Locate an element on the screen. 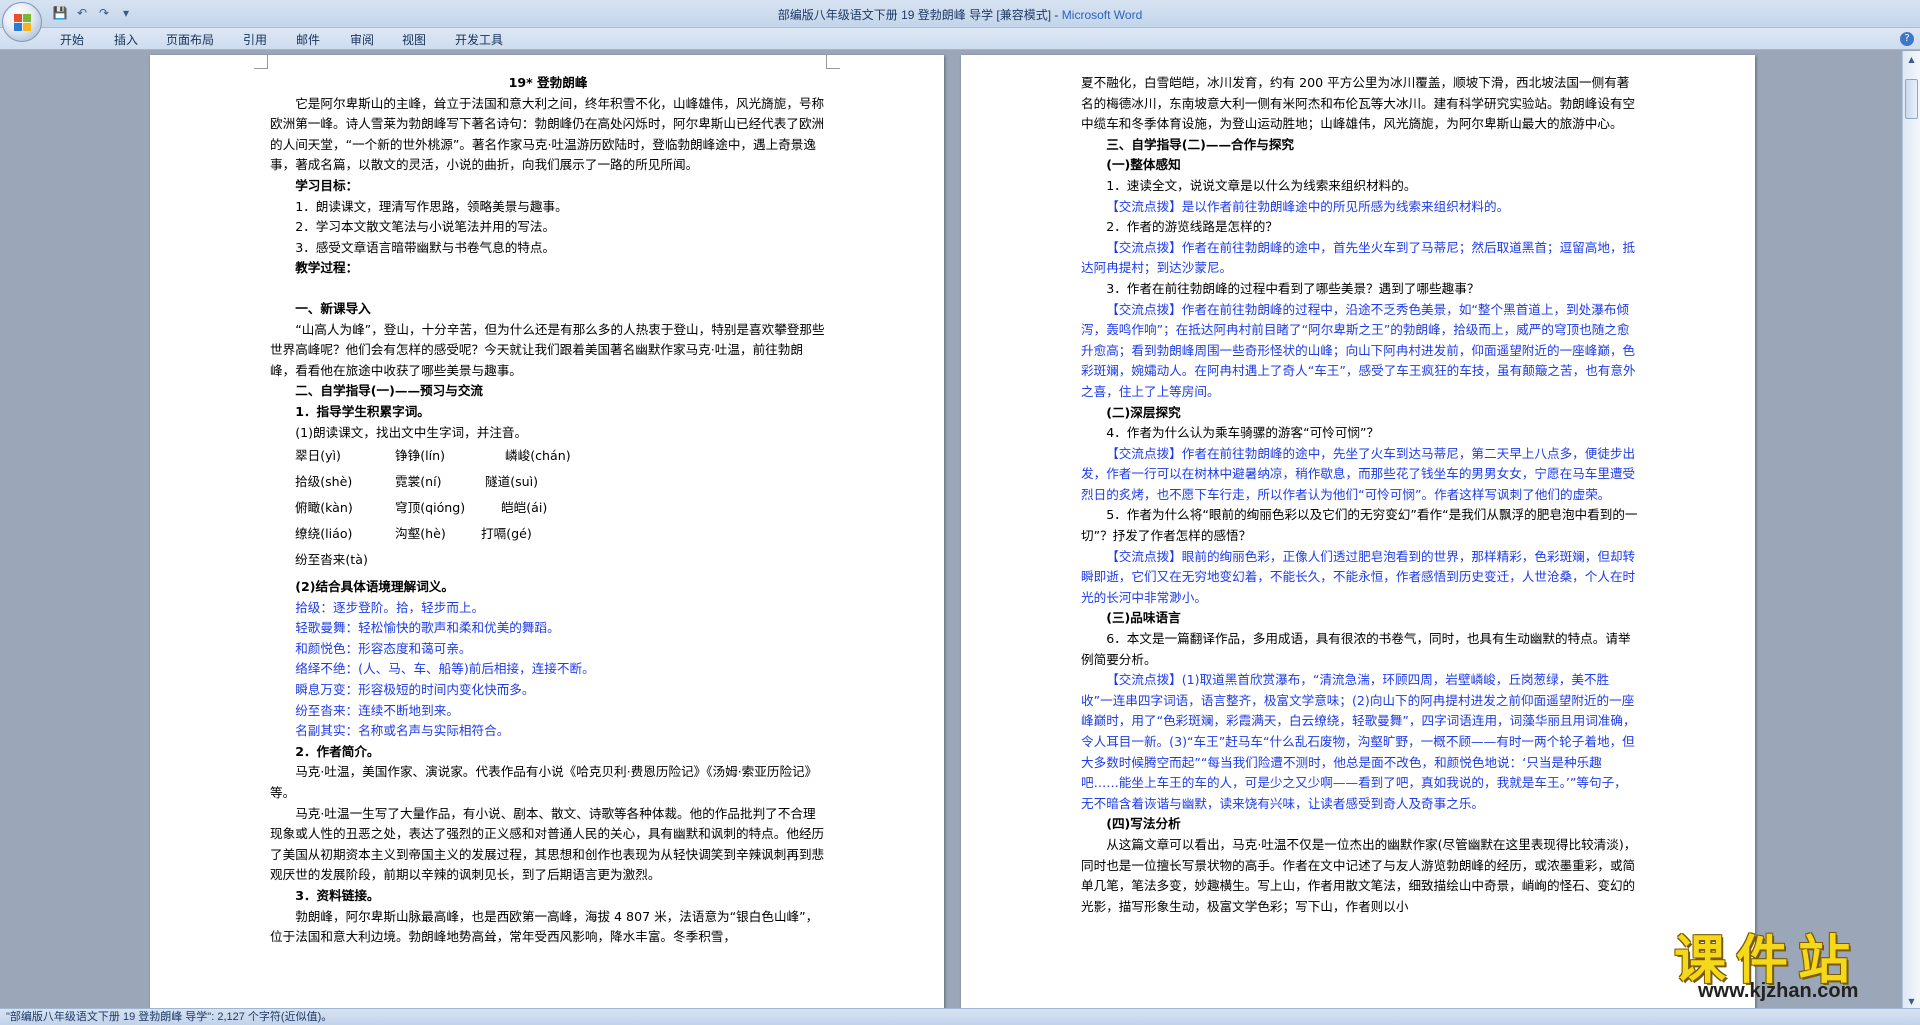 The width and height of the screenshot is (1920, 1025). part-heading: (一)整体感知 is located at coordinates (1143, 165).